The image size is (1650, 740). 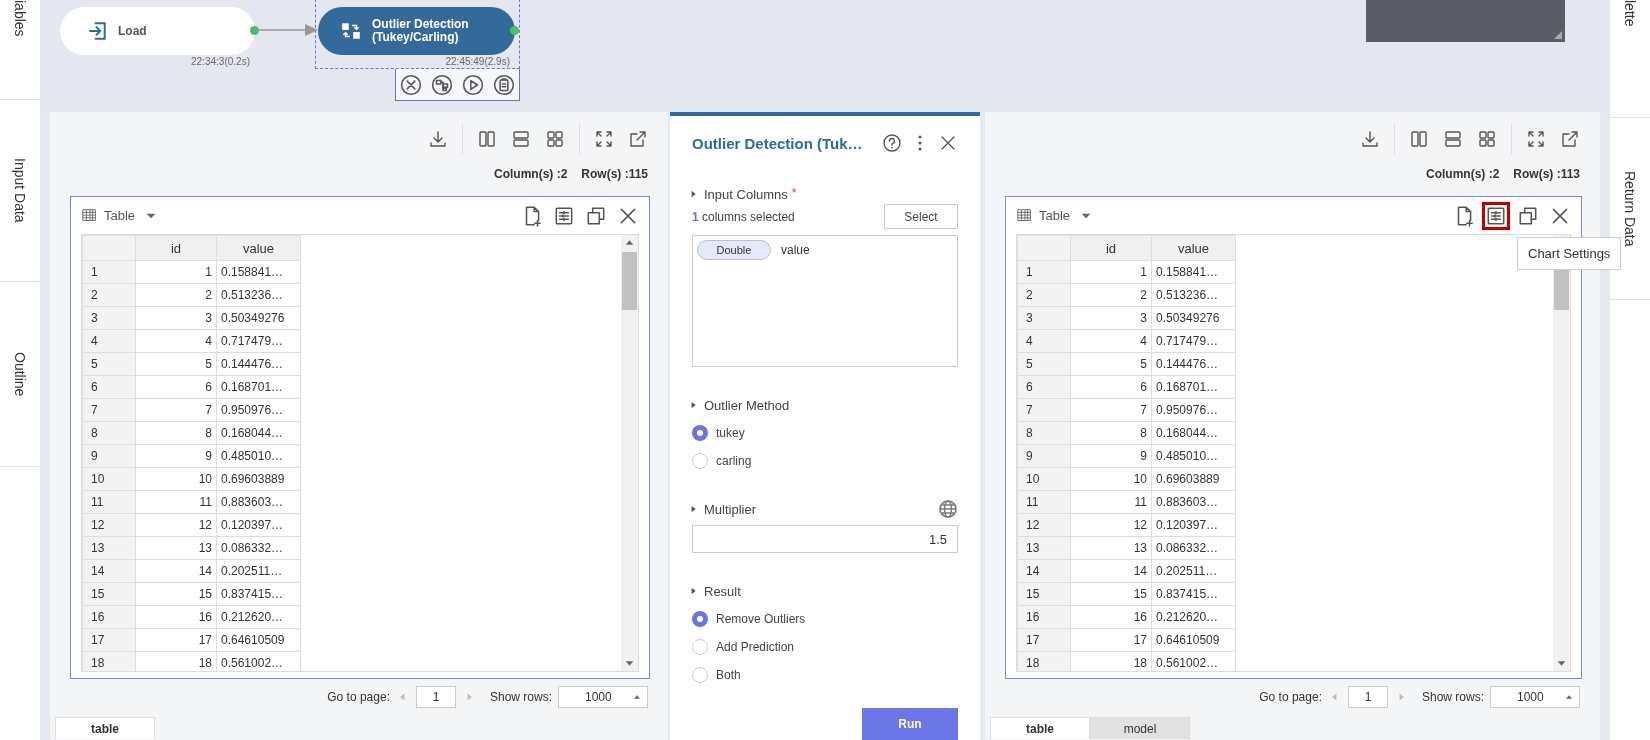 I want to click on workflow-node: Load, so click(x=157, y=31).